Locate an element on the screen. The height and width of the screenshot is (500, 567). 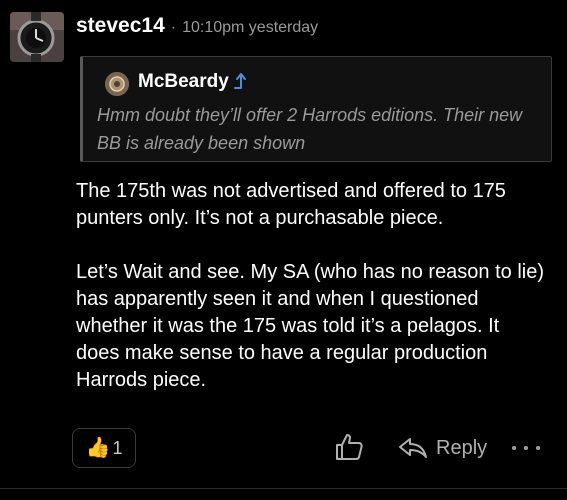
divider is located at coordinates (283, 488).